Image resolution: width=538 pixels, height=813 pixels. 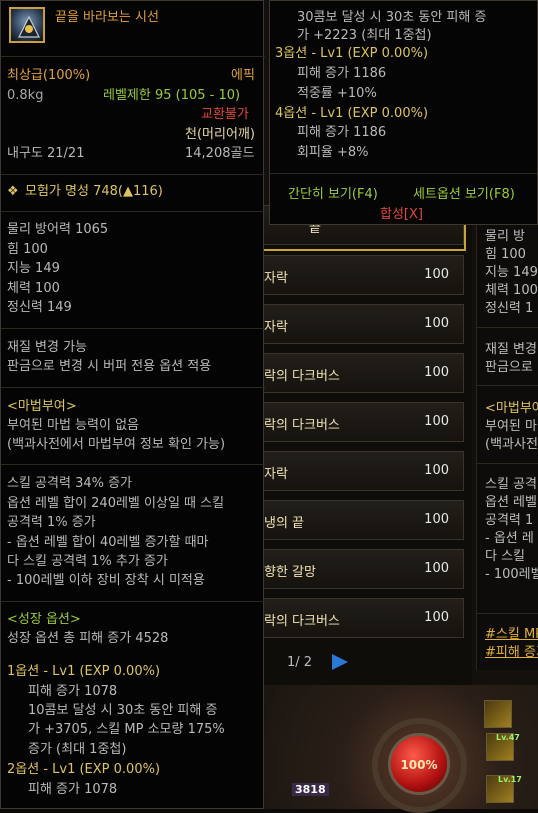 I want to click on option-title: 3옵션 - Lv1 (EXP 0.00%), so click(x=352, y=53).